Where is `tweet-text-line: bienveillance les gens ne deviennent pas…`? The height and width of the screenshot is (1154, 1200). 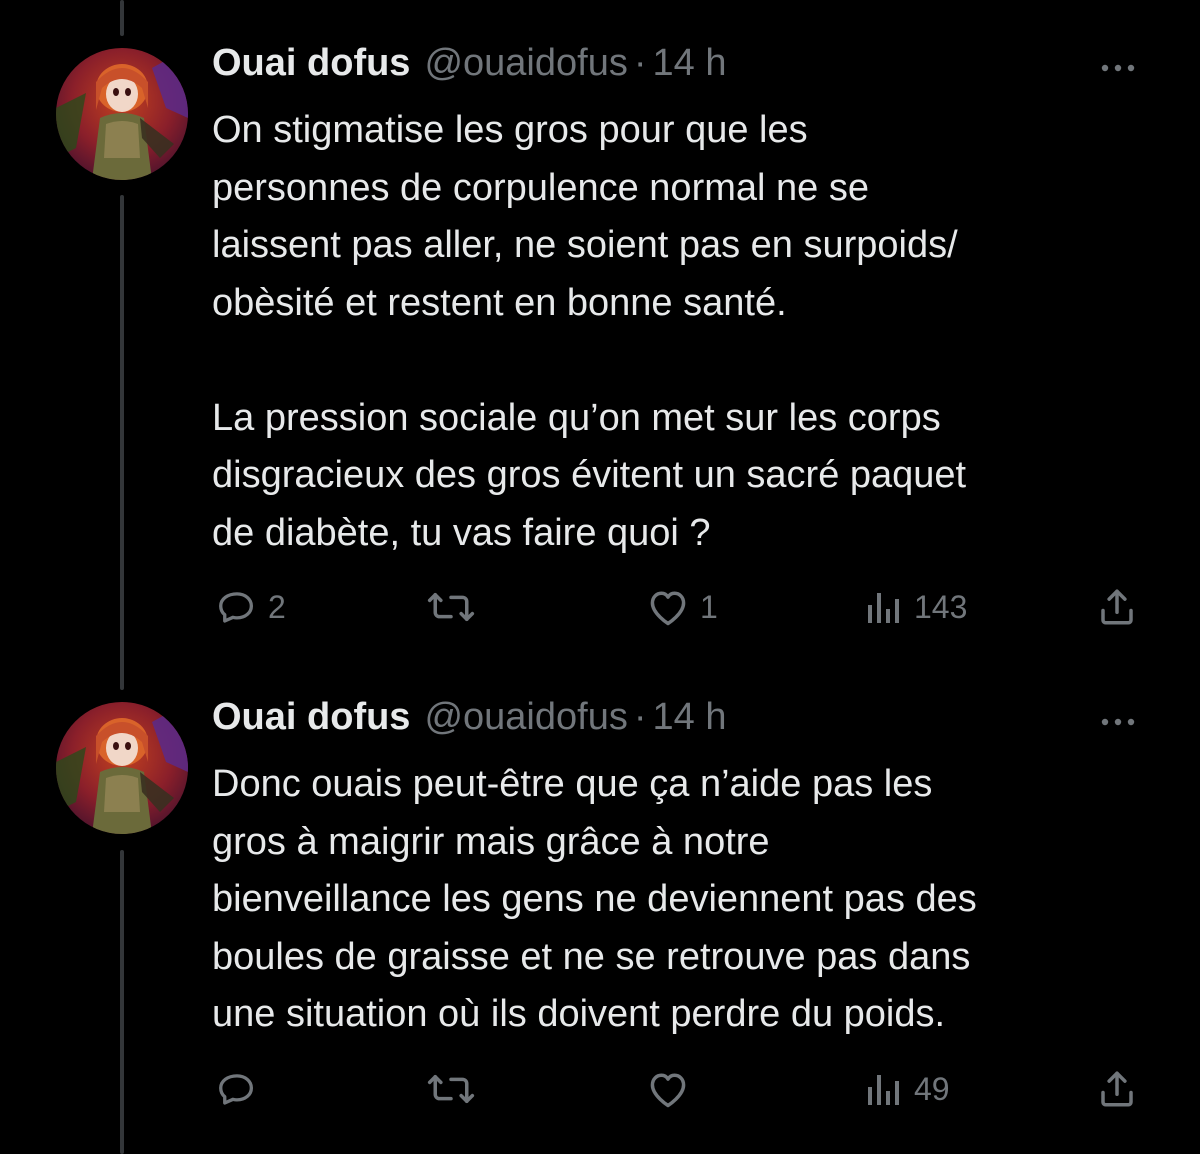 tweet-text-line: bienveillance les gens ne deviennent pas… is located at coordinates (594, 899).